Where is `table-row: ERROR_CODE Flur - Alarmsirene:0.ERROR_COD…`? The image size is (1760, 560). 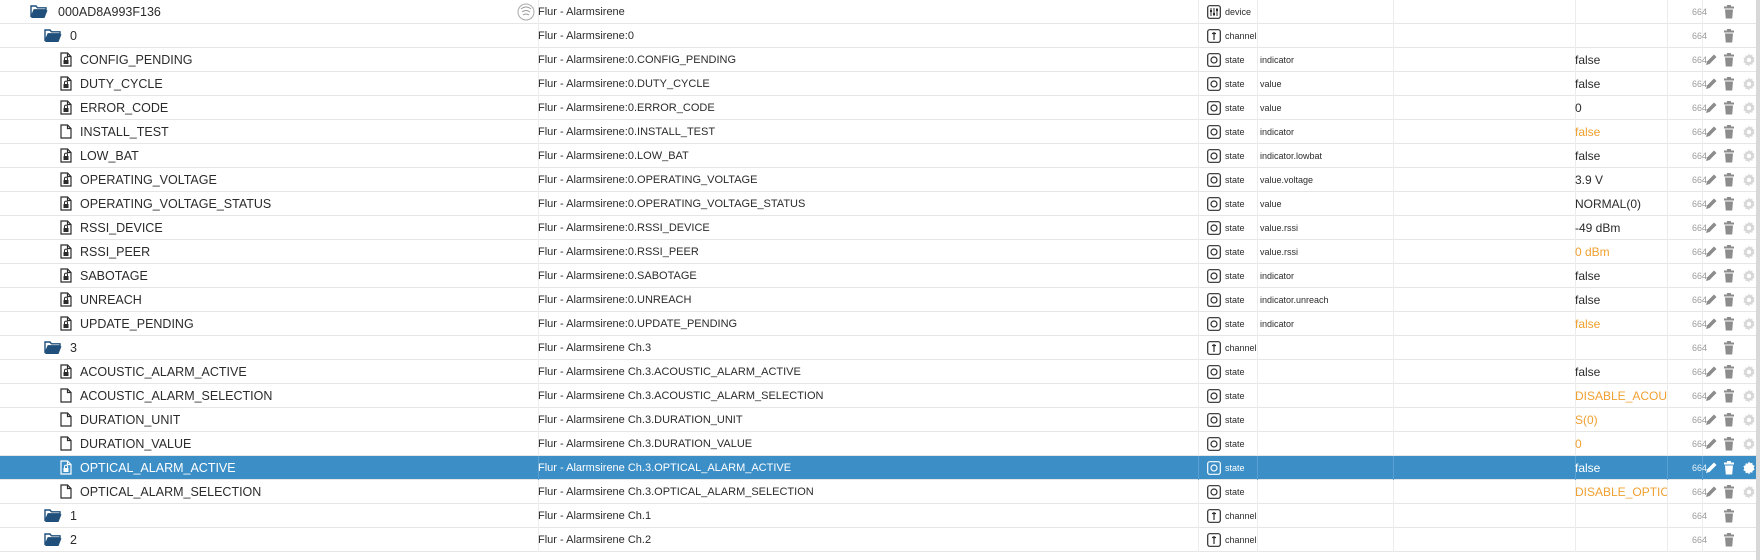 table-row: ERROR_CODE Flur - Alarmsirene:0.ERROR_COD… is located at coordinates (880, 108).